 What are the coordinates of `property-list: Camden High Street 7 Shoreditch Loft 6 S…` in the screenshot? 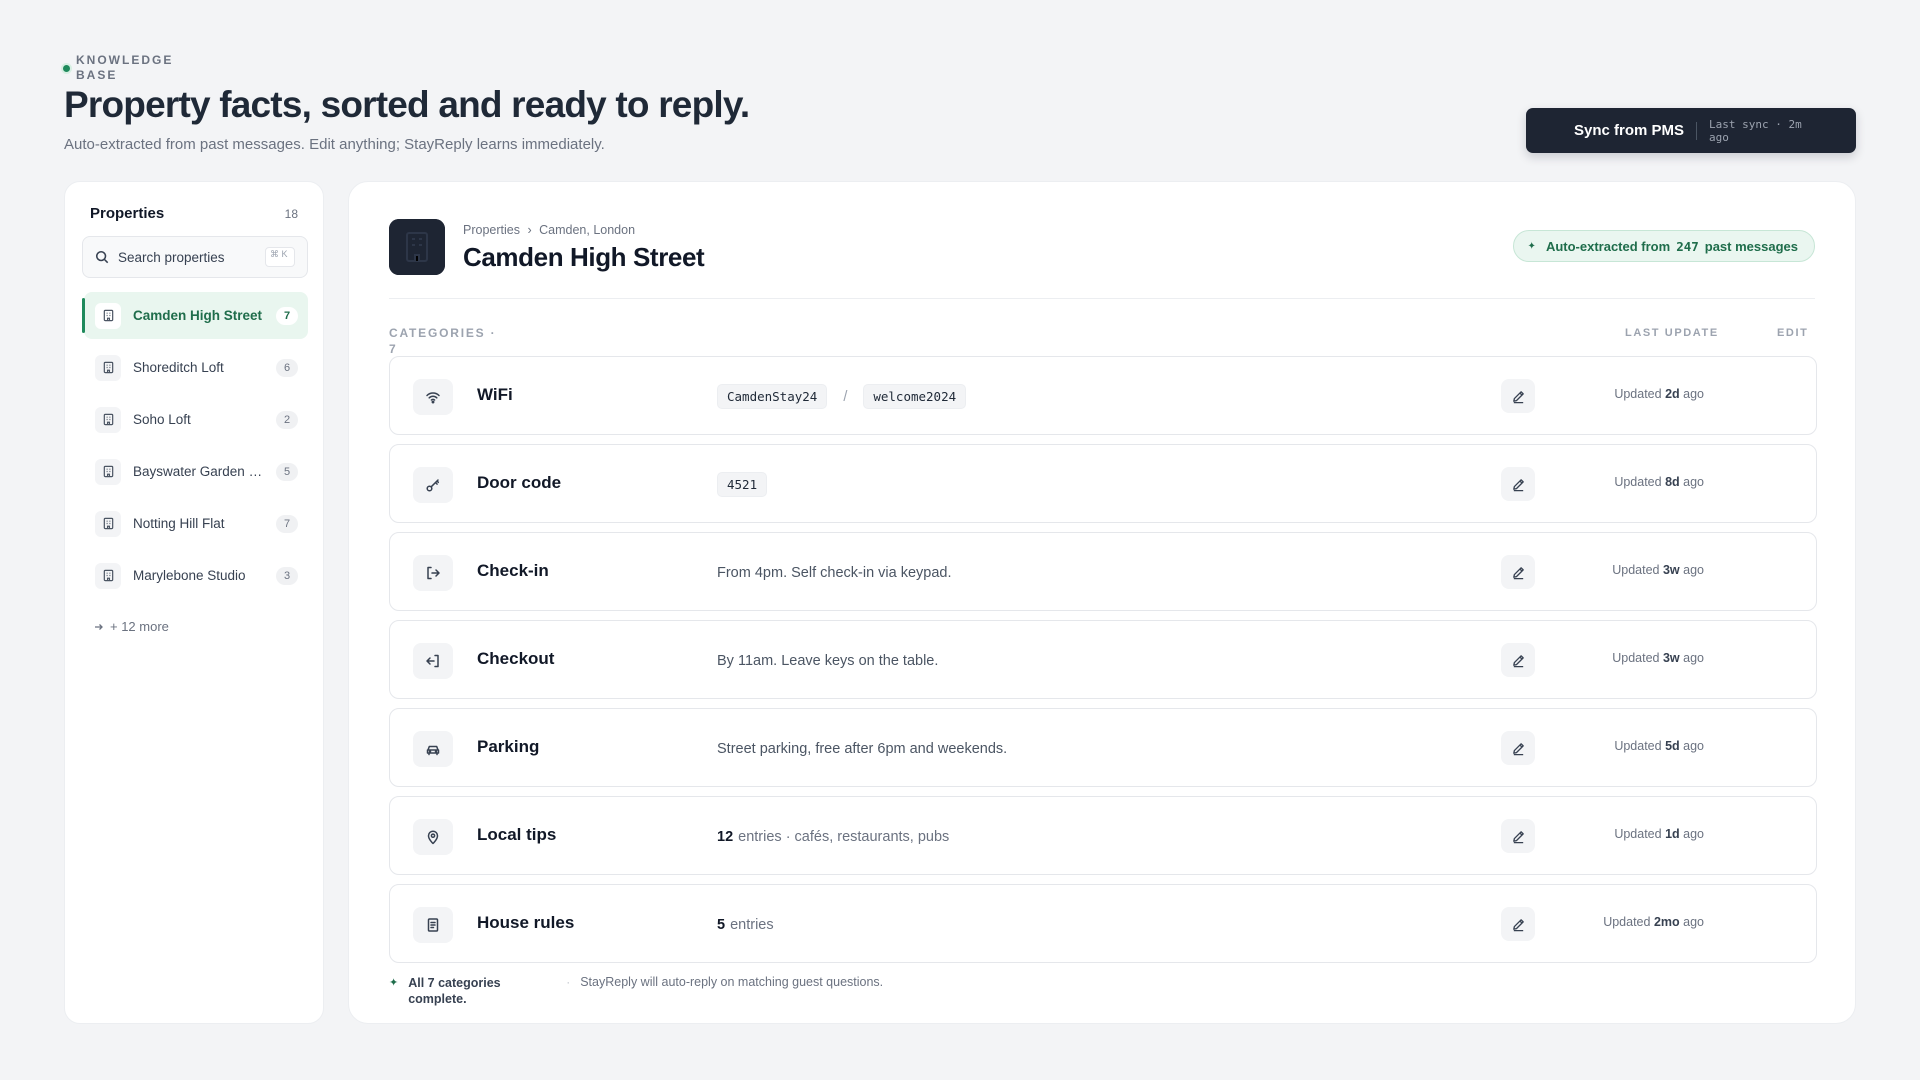 It's located at (195, 448).